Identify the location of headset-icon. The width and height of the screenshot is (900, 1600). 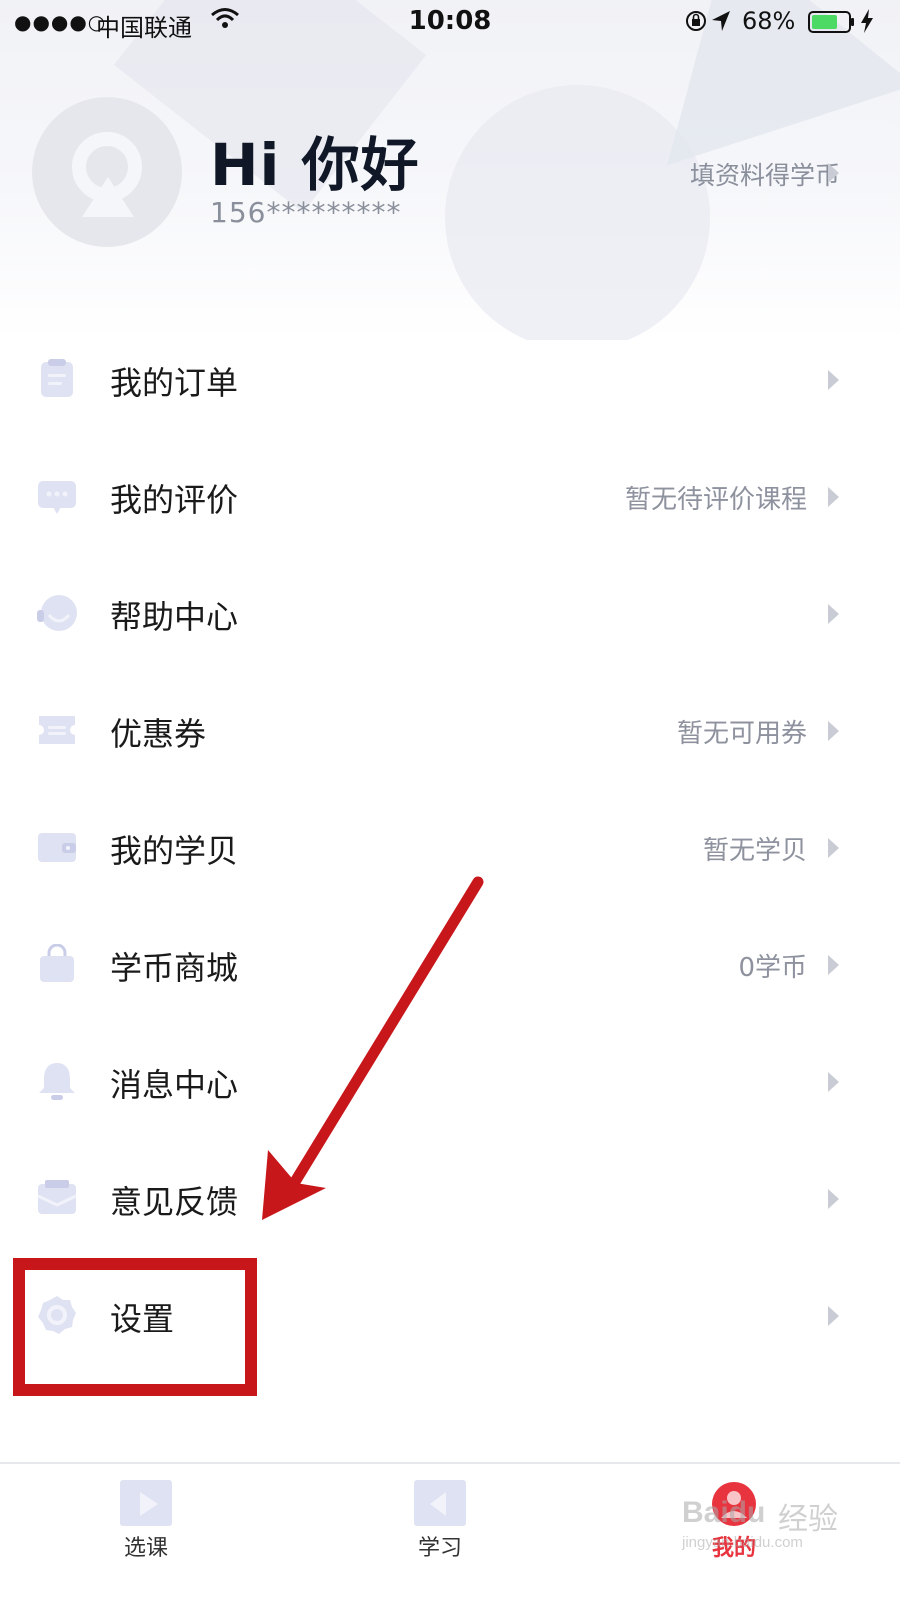
(57, 613).